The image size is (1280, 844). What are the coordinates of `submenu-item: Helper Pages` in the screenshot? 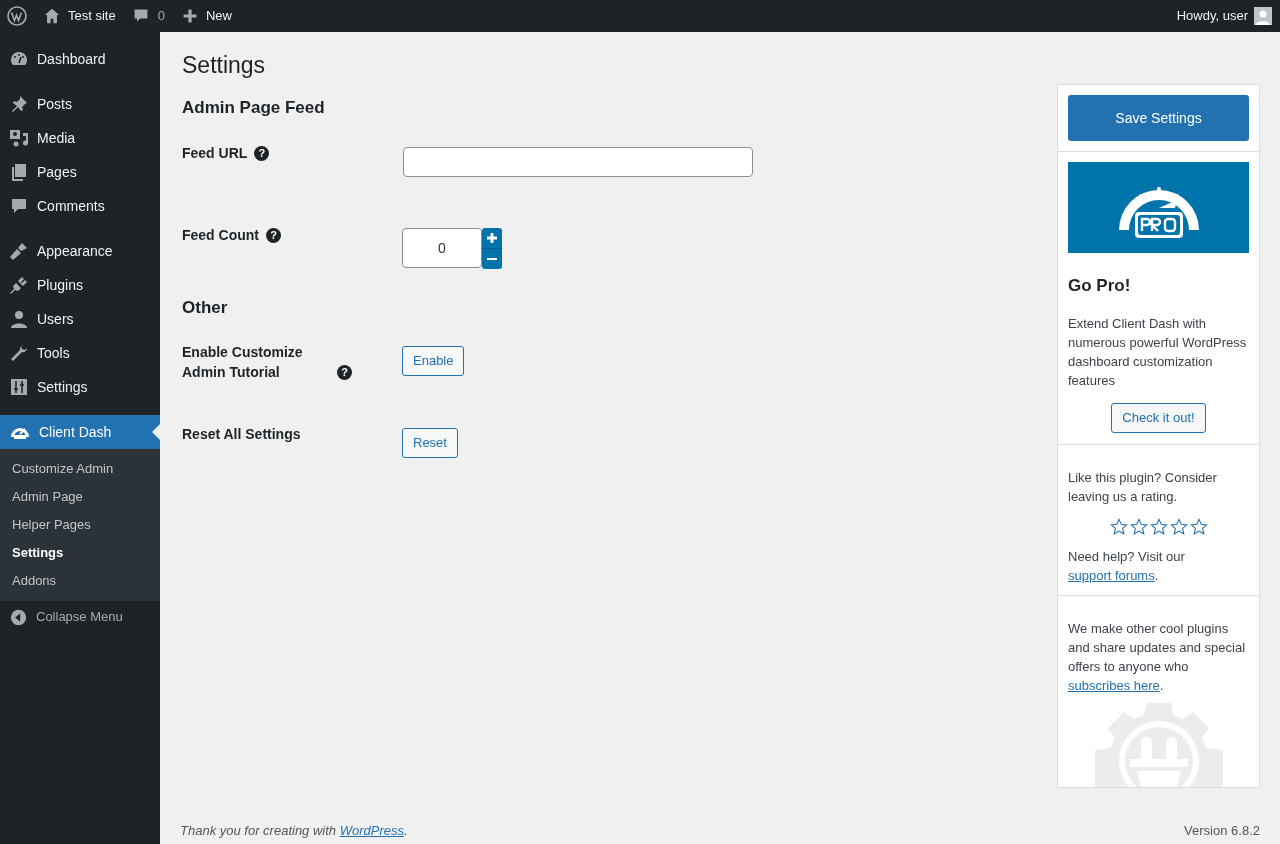 It's located at (80, 525).